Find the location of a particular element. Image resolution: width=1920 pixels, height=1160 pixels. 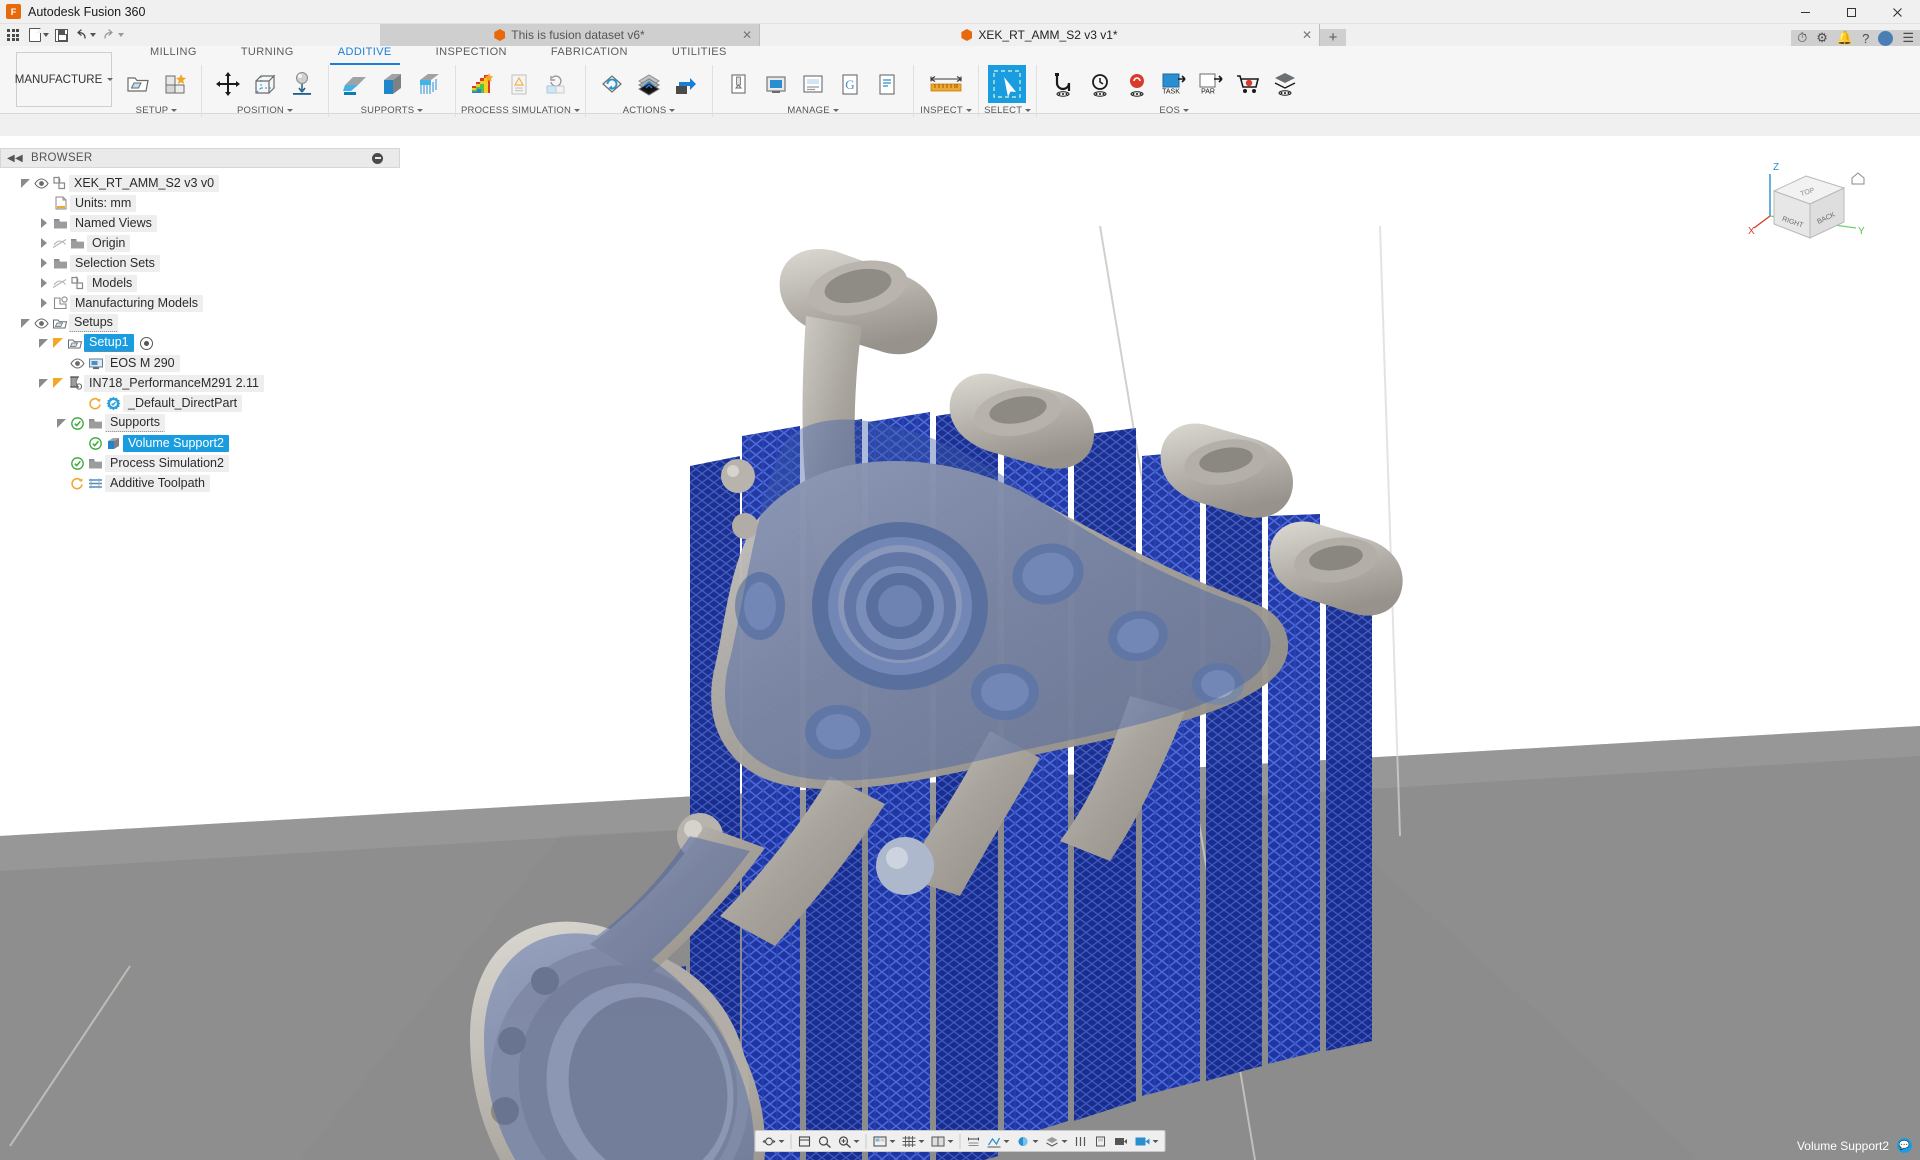

new-setup-icon is located at coordinates (138, 84).